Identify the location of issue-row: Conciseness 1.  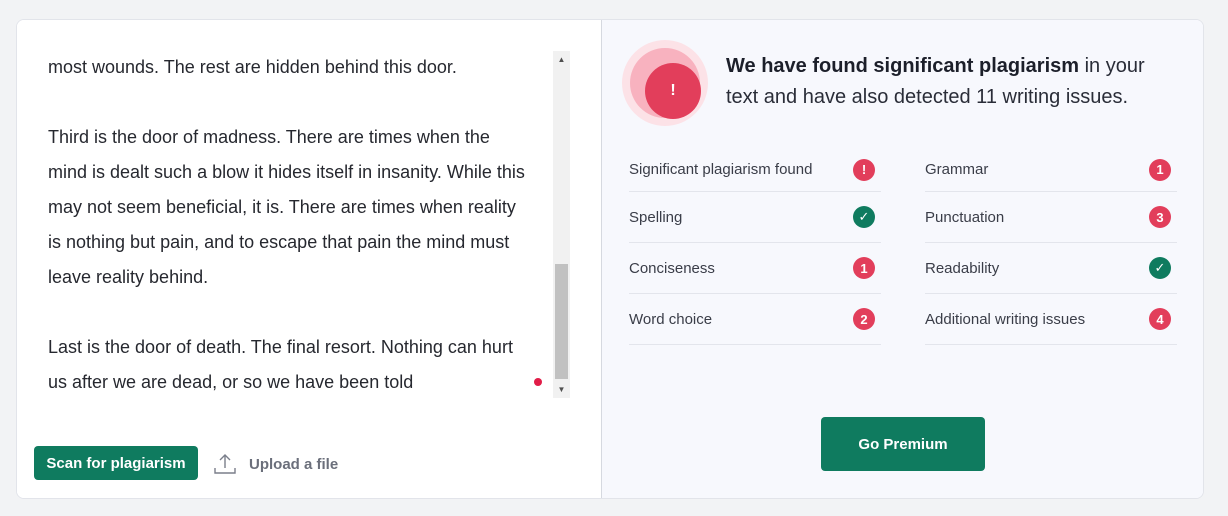
(755, 268).